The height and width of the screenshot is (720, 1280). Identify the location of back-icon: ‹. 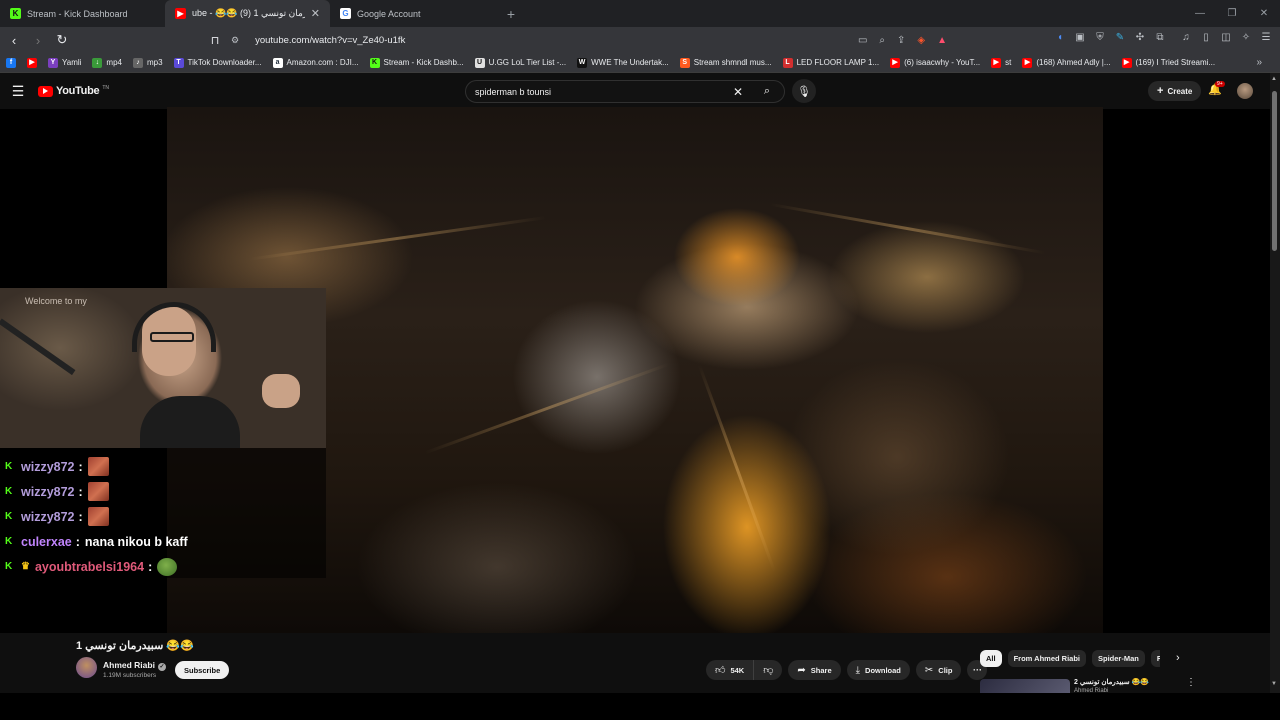
(14, 40).